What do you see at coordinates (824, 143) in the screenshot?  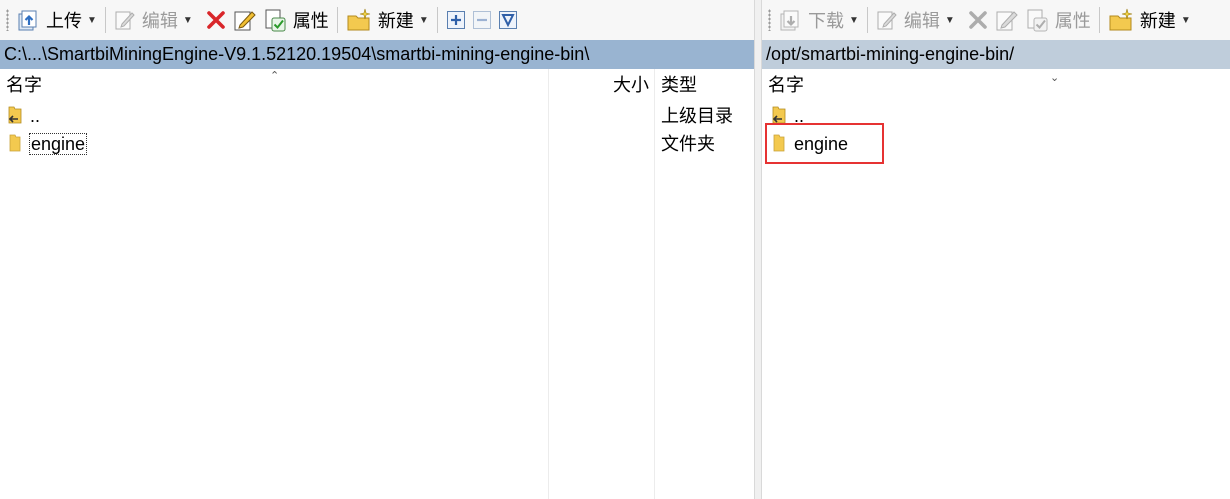 I see `highlight-box` at bounding box center [824, 143].